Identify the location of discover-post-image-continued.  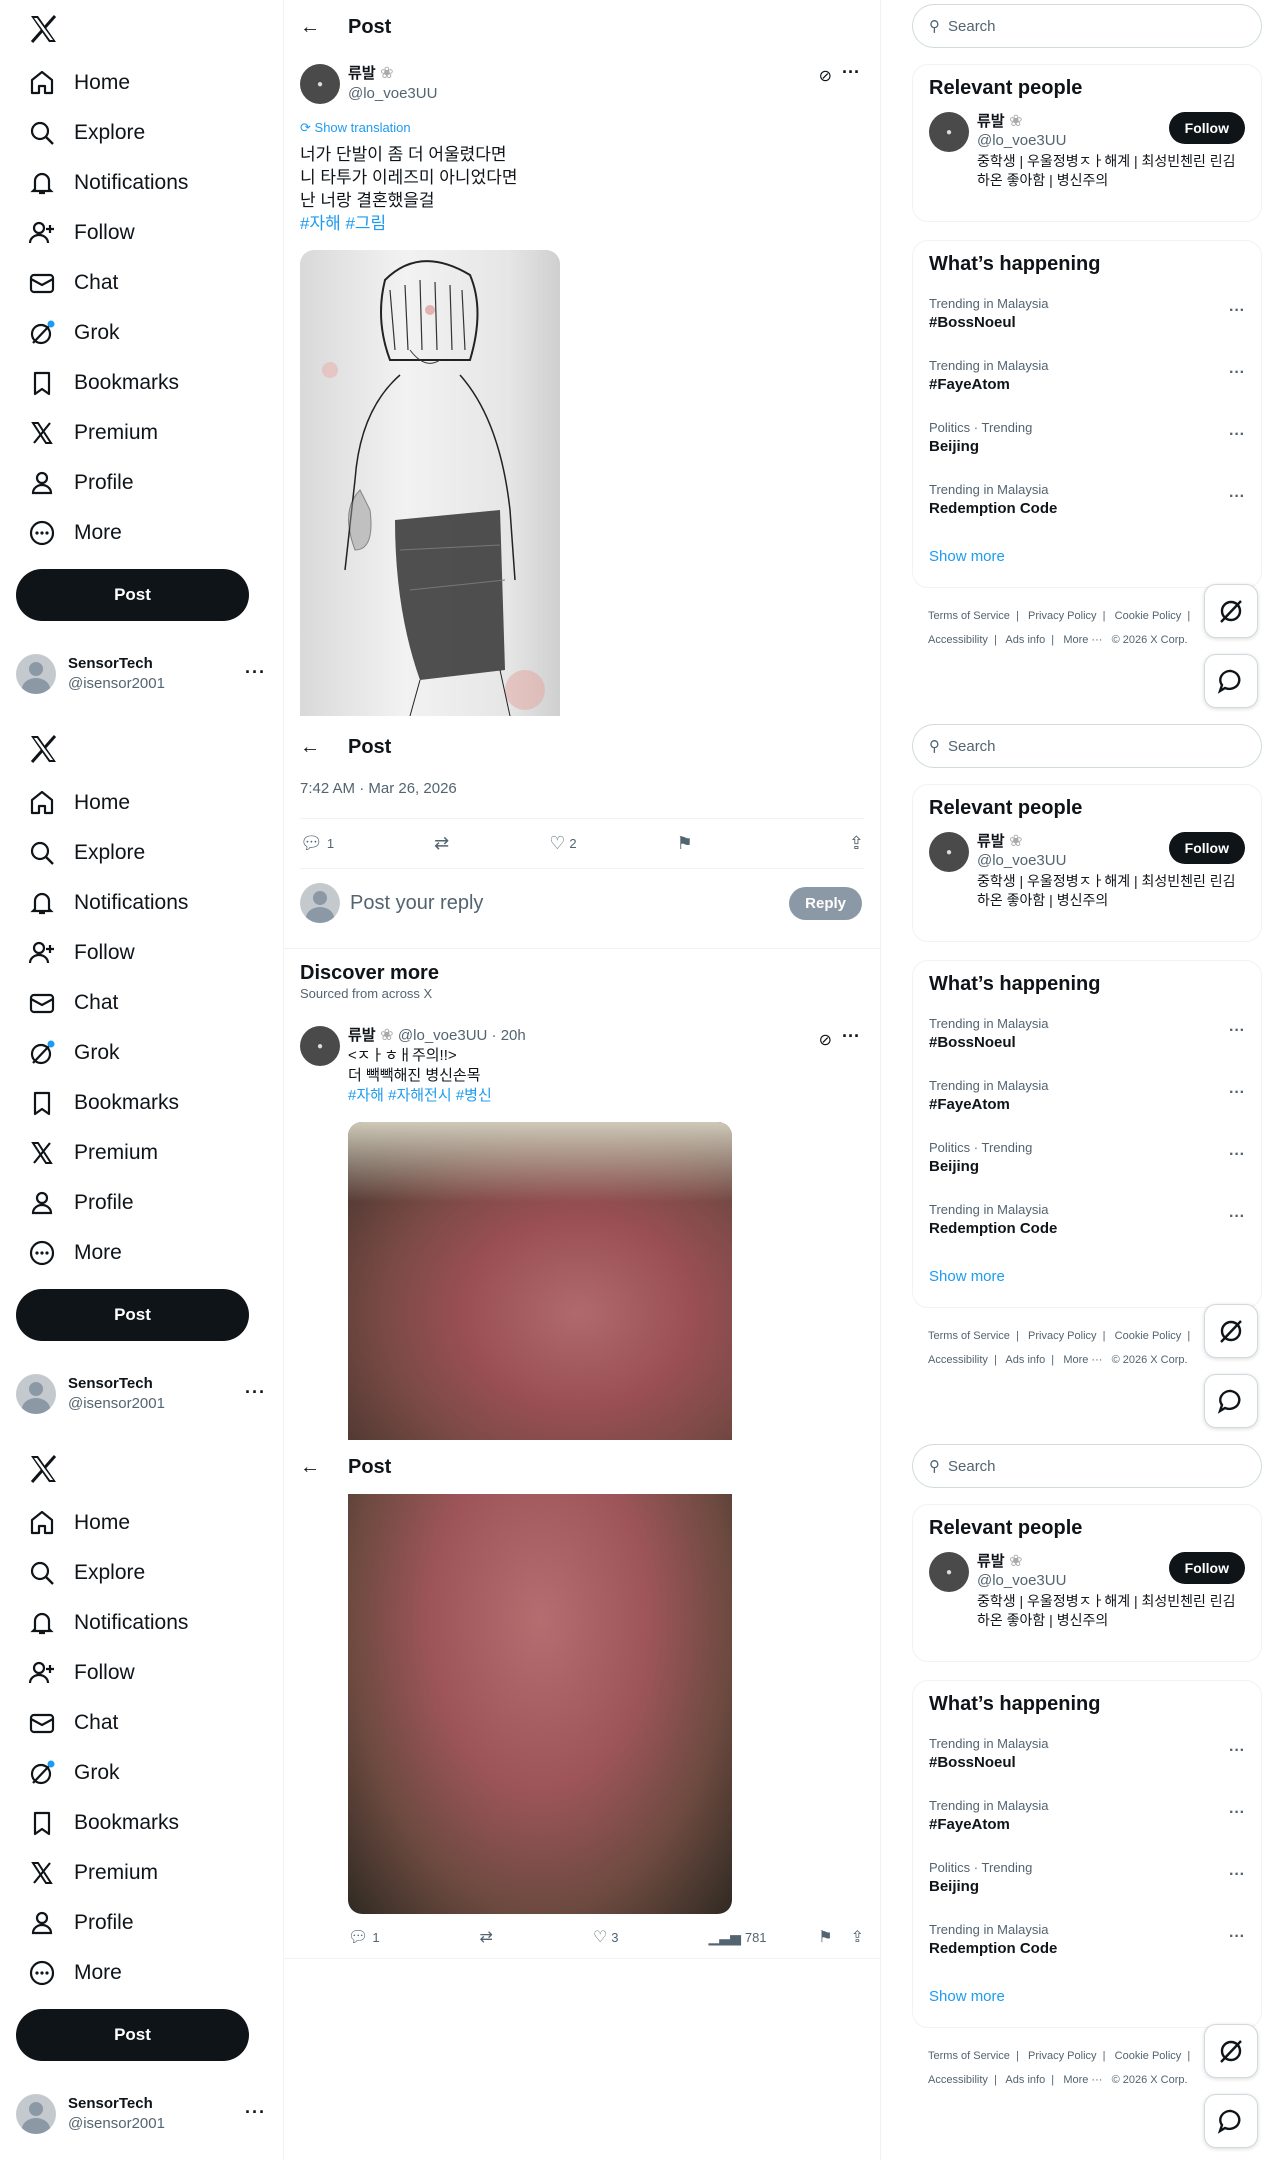
(540, 1704).